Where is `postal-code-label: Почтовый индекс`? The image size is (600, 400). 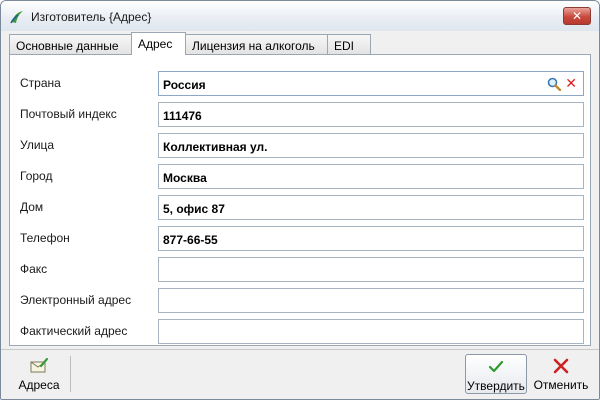
postal-code-label: Почтовый индекс is located at coordinates (68, 114).